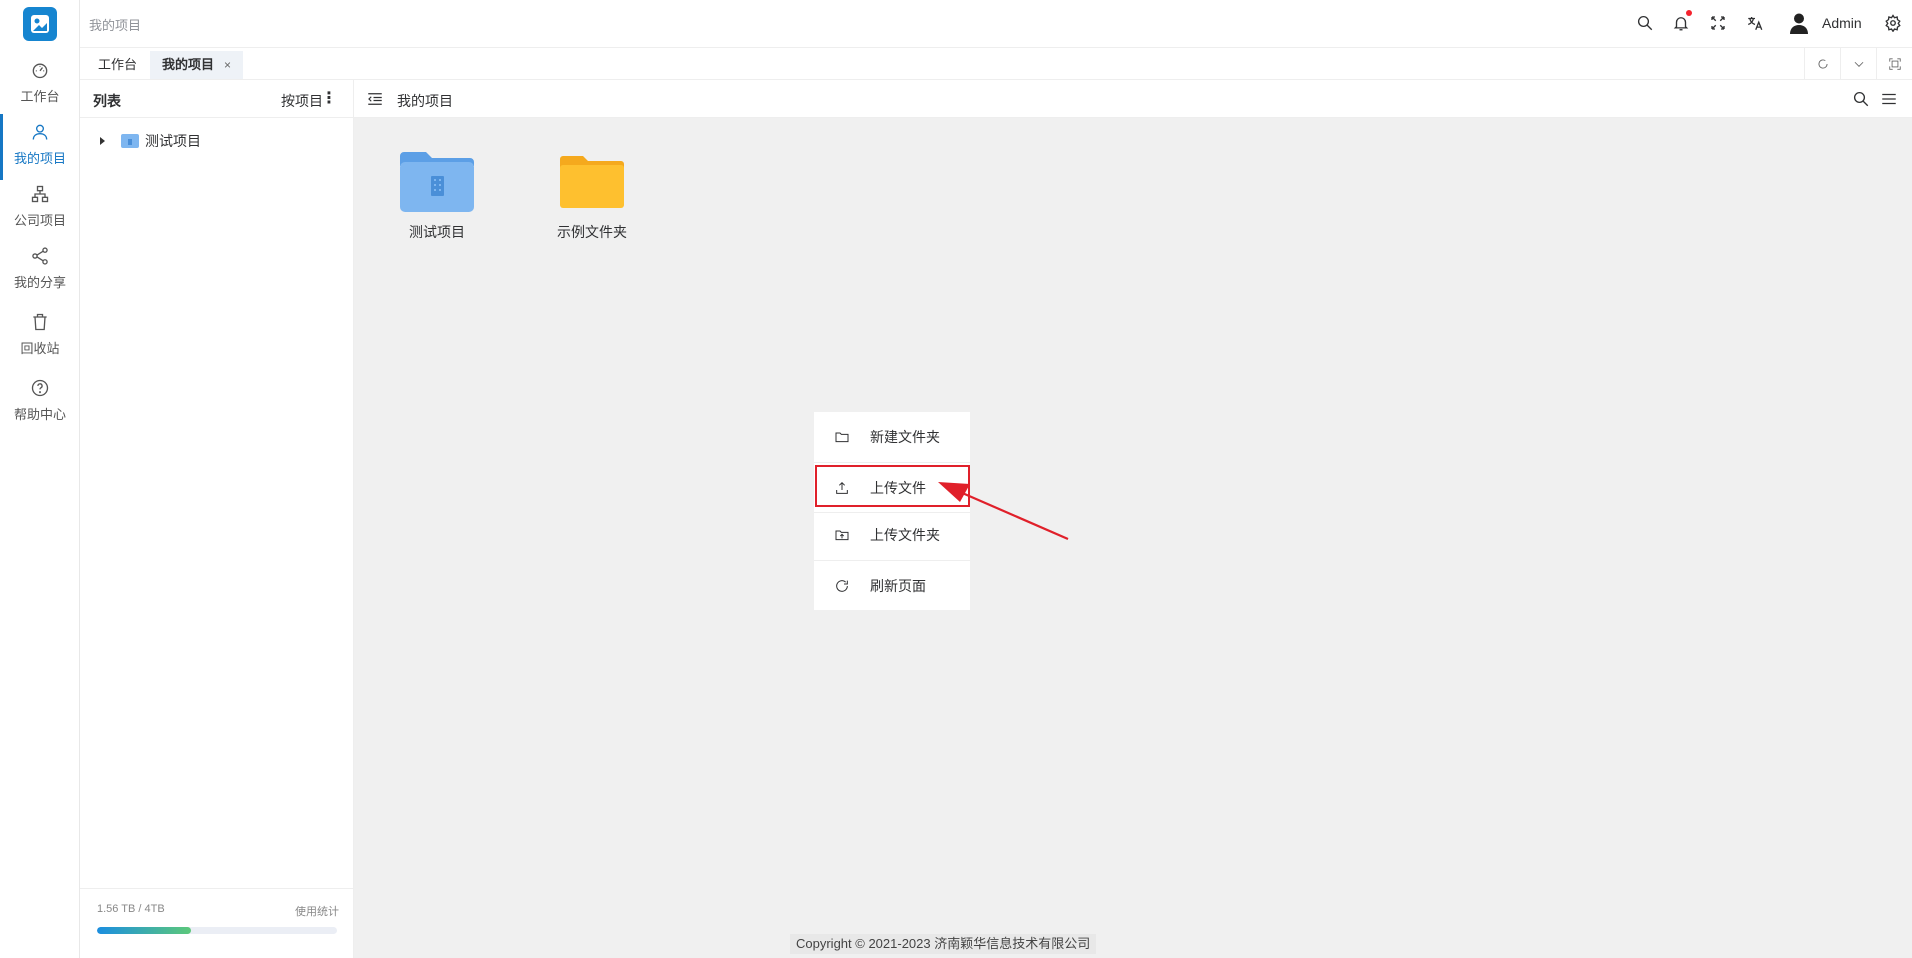 This screenshot has width=1912, height=958. I want to click on tab-my-projects: 我的项目 ×, so click(197, 65).